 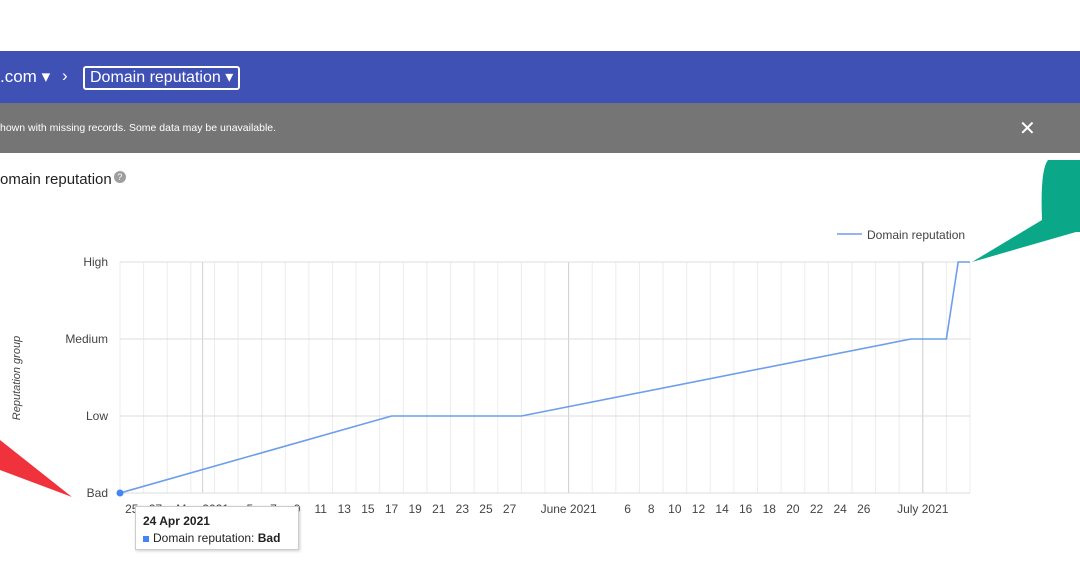 I want to click on x-tick-label: 22, so click(x=817, y=509).